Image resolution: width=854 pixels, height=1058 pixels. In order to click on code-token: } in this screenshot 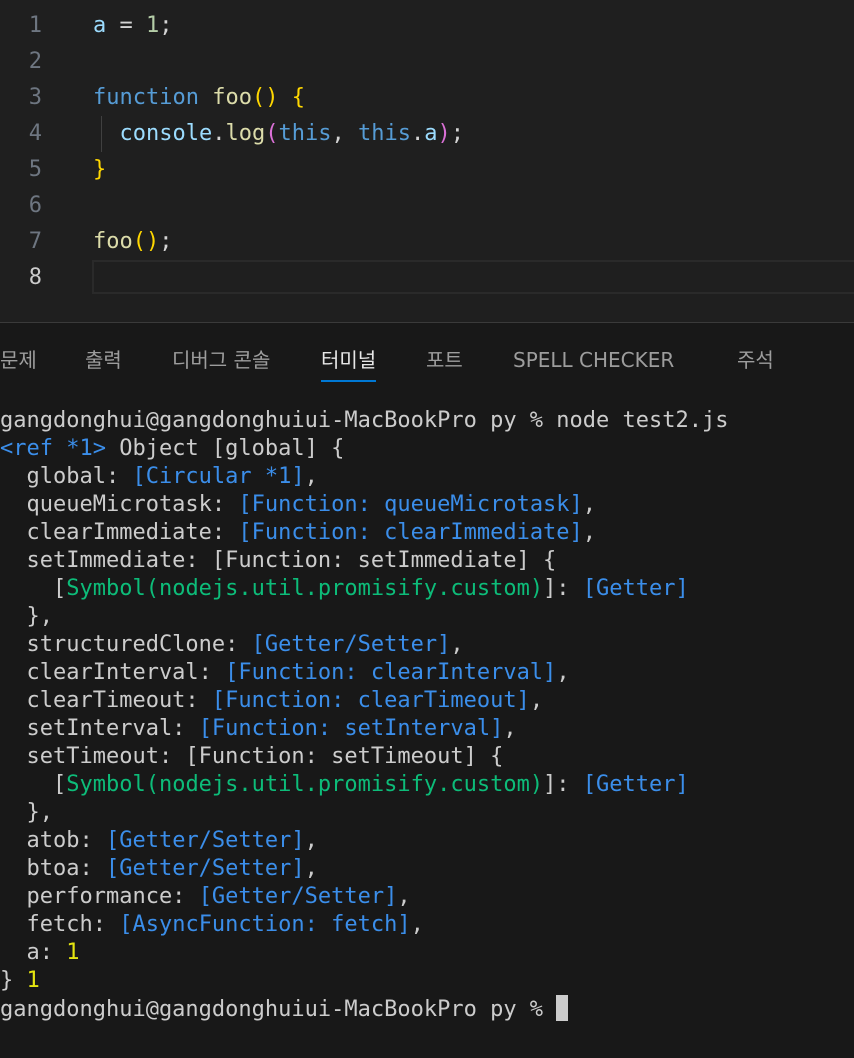, I will do `click(100, 169)`.